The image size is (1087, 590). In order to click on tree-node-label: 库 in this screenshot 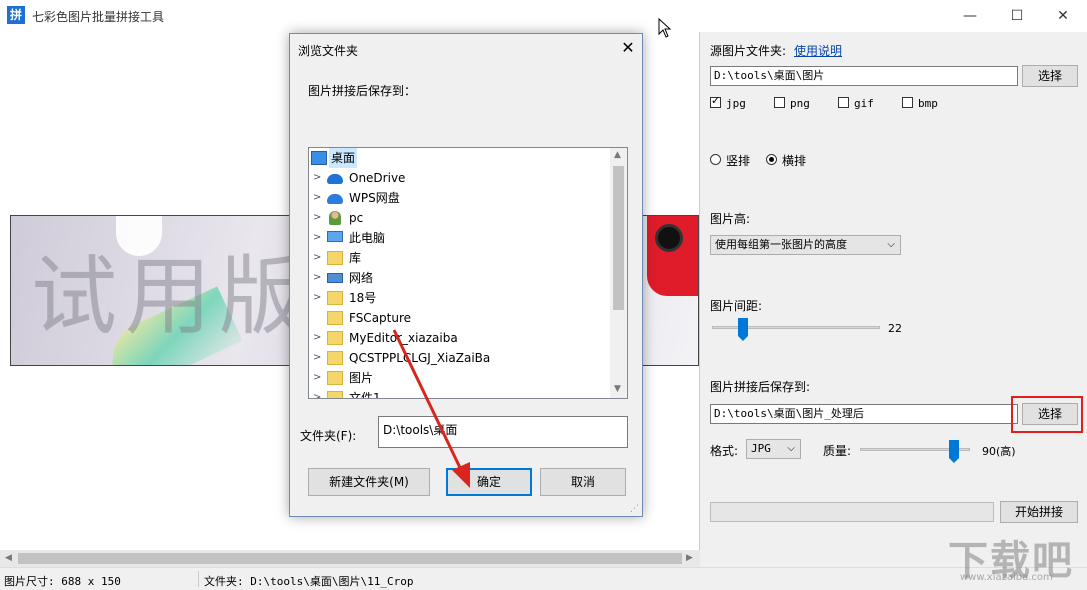, I will do `click(355, 258)`.